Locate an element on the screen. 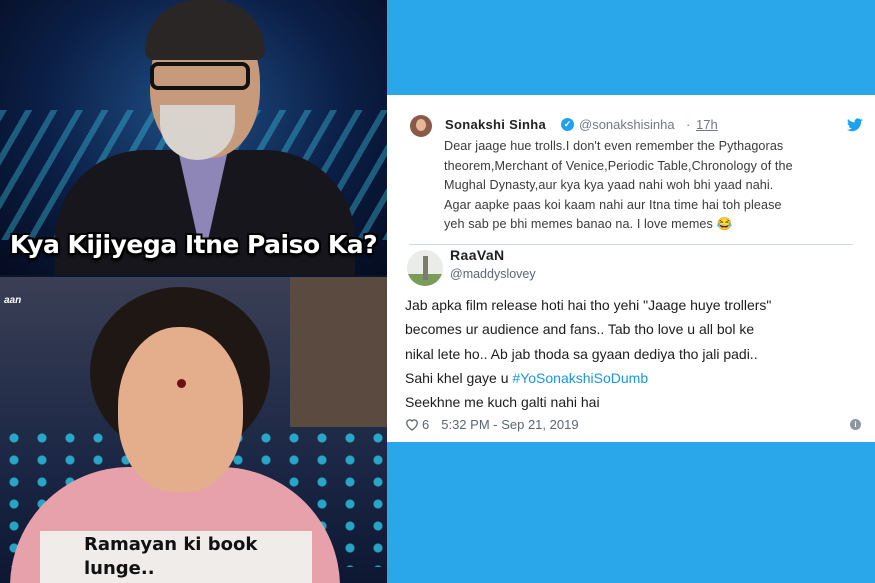 The height and width of the screenshot is (583, 875). meme-bottom-caption-line2: lunge.. is located at coordinates (119, 568).